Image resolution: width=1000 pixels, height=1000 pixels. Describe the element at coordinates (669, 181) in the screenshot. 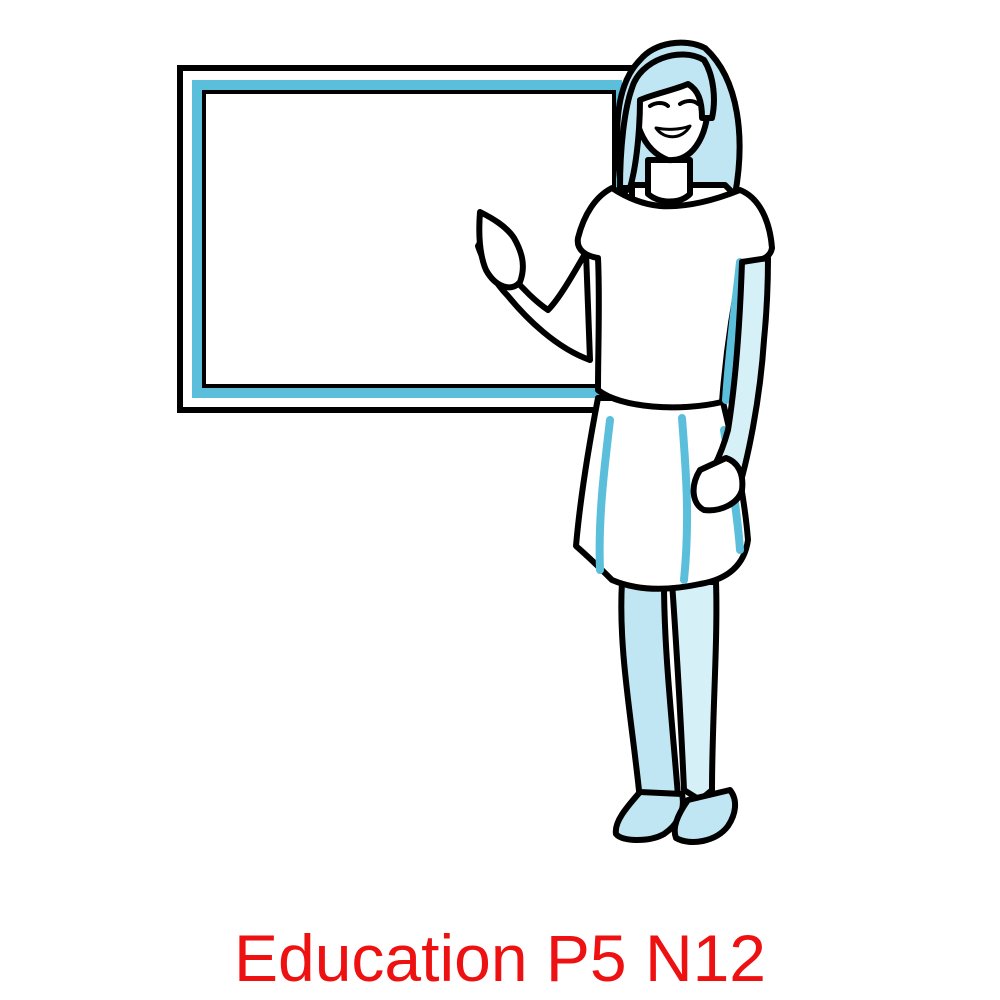

I see `neck` at that location.